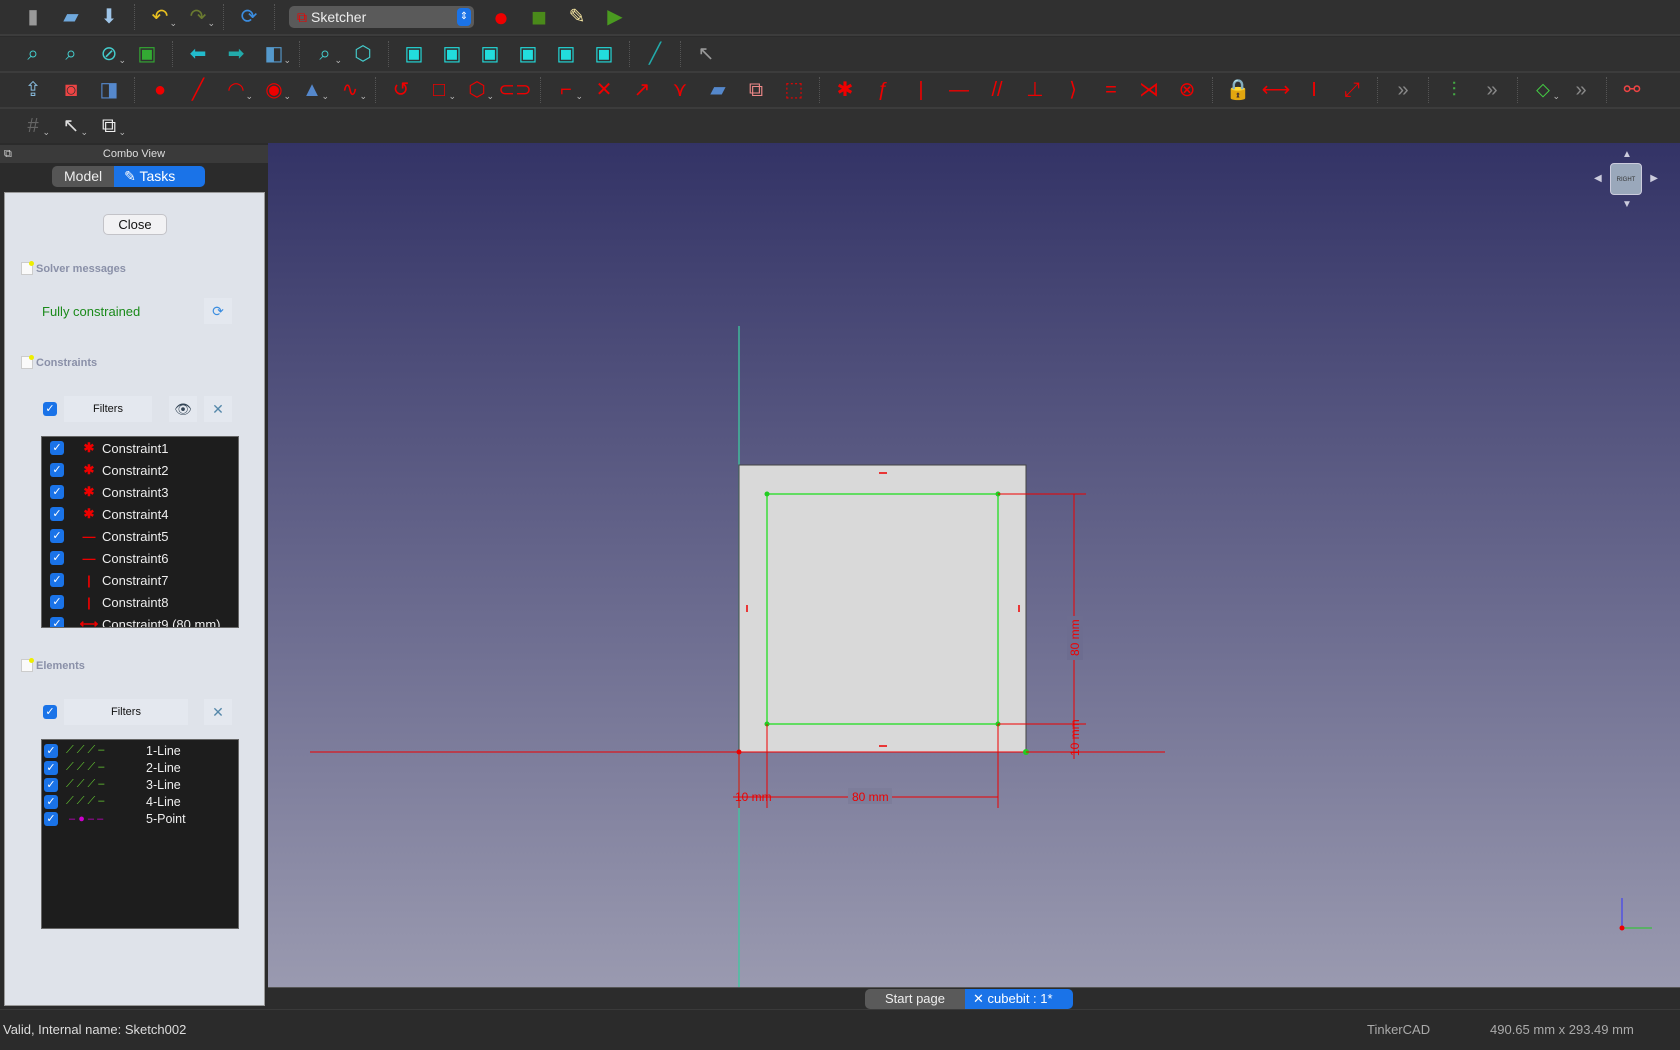 This screenshot has height=1050, width=1680. What do you see at coordinates (515, 90) in the screenshot?
I see `slot-icon: ⊂⊃` at bounding box center [515, 90].